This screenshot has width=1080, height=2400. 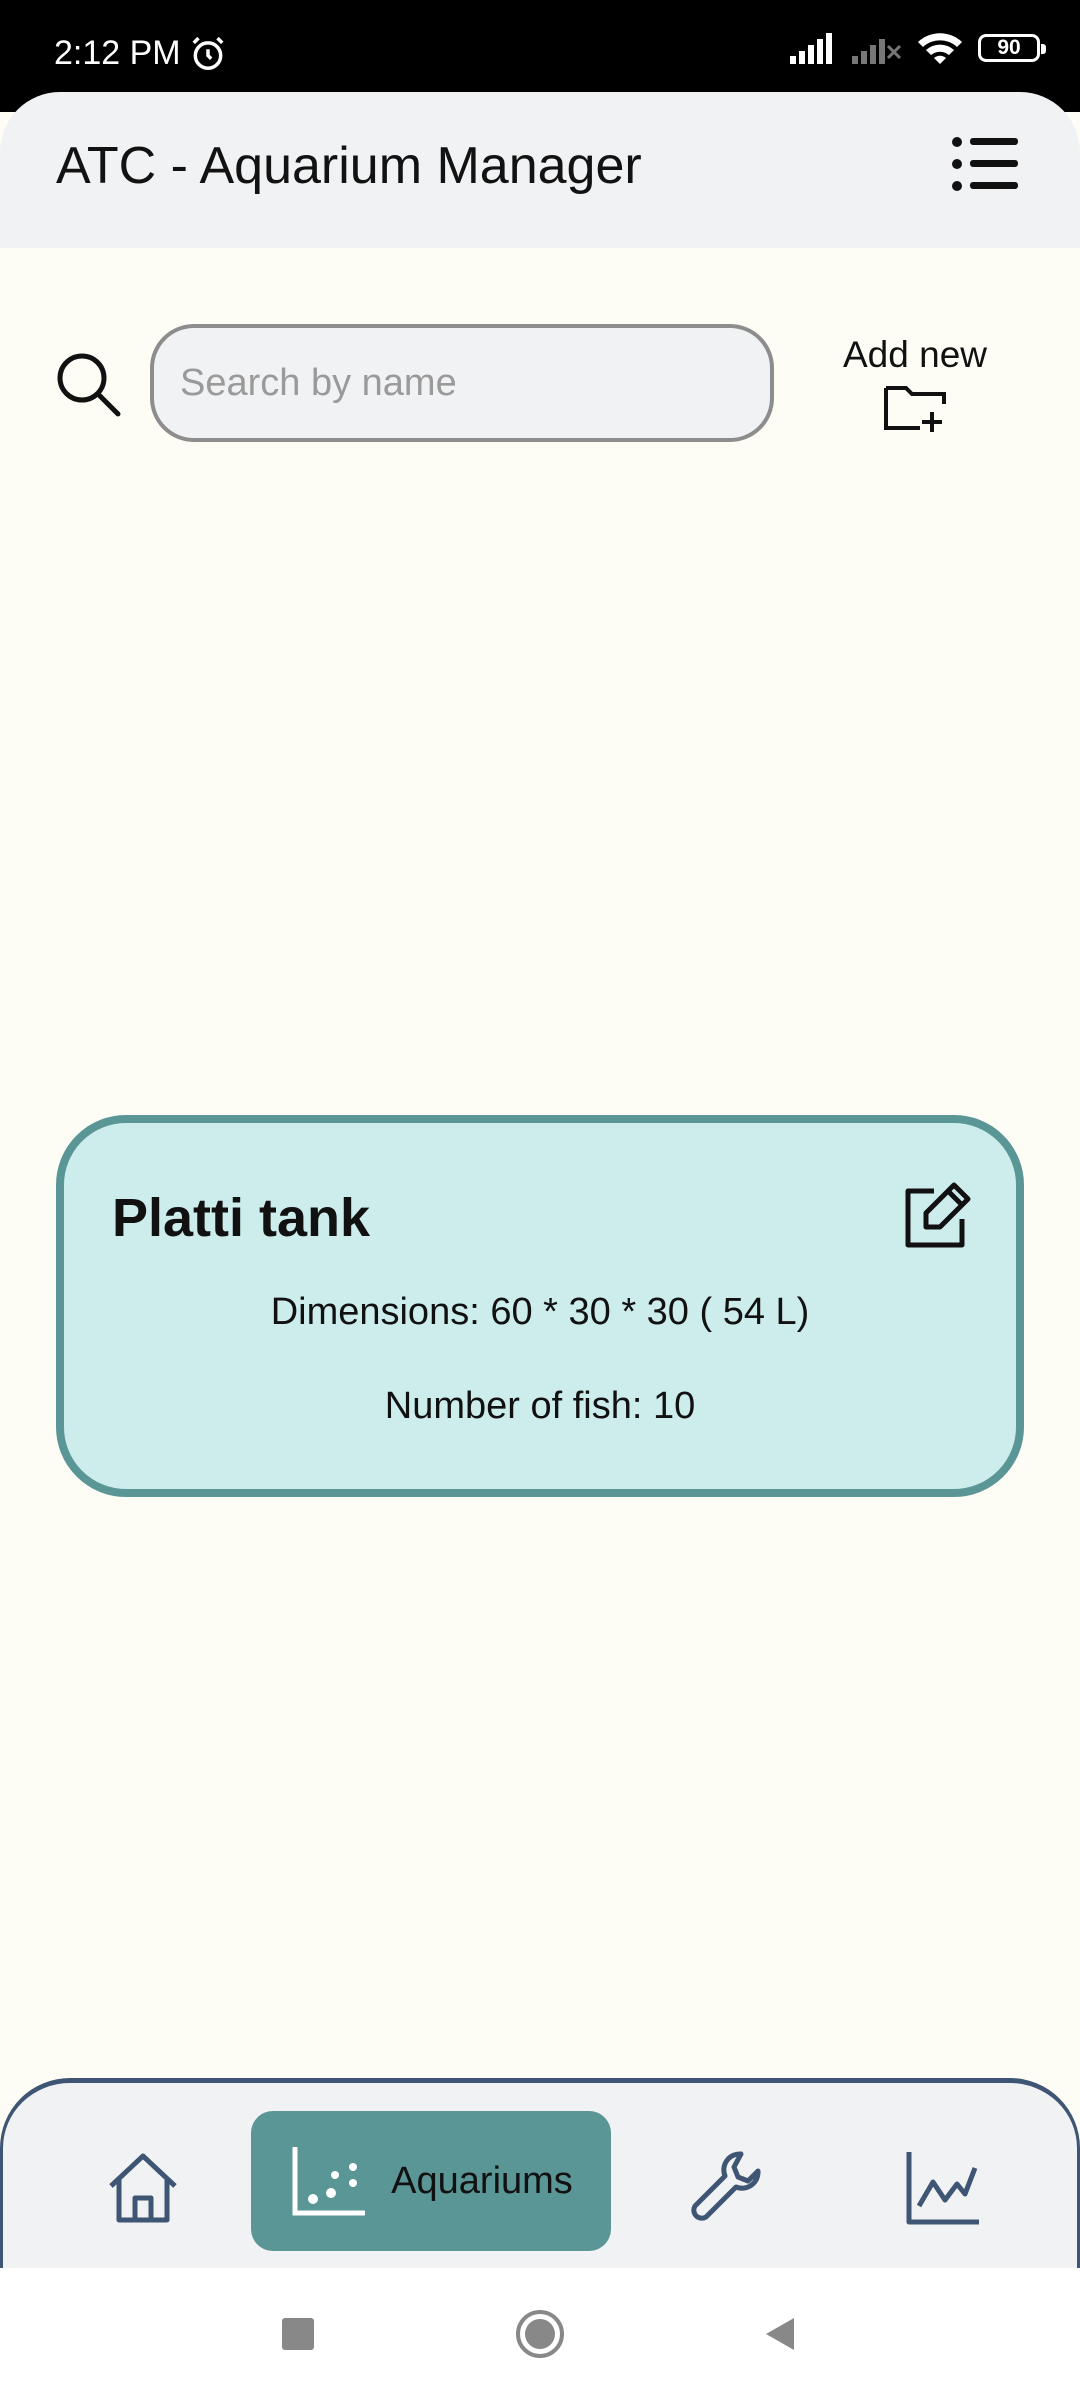 I want to click on search-input, so click(x=462, y=383).